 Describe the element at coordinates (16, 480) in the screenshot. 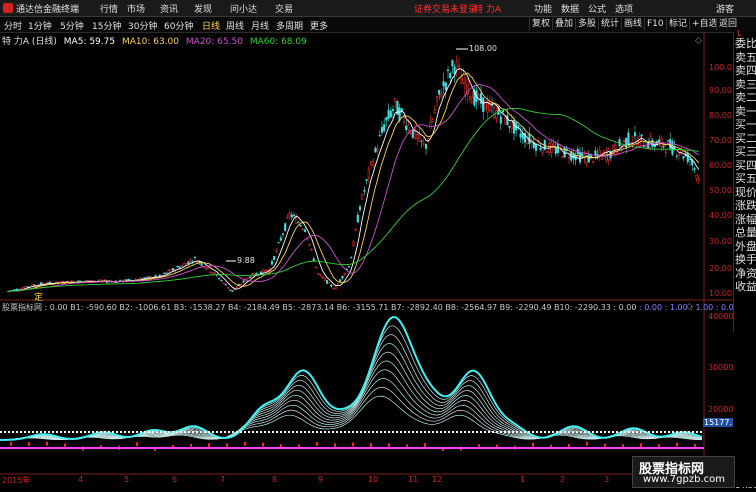

I see `time-tick: 2015年` at that location.